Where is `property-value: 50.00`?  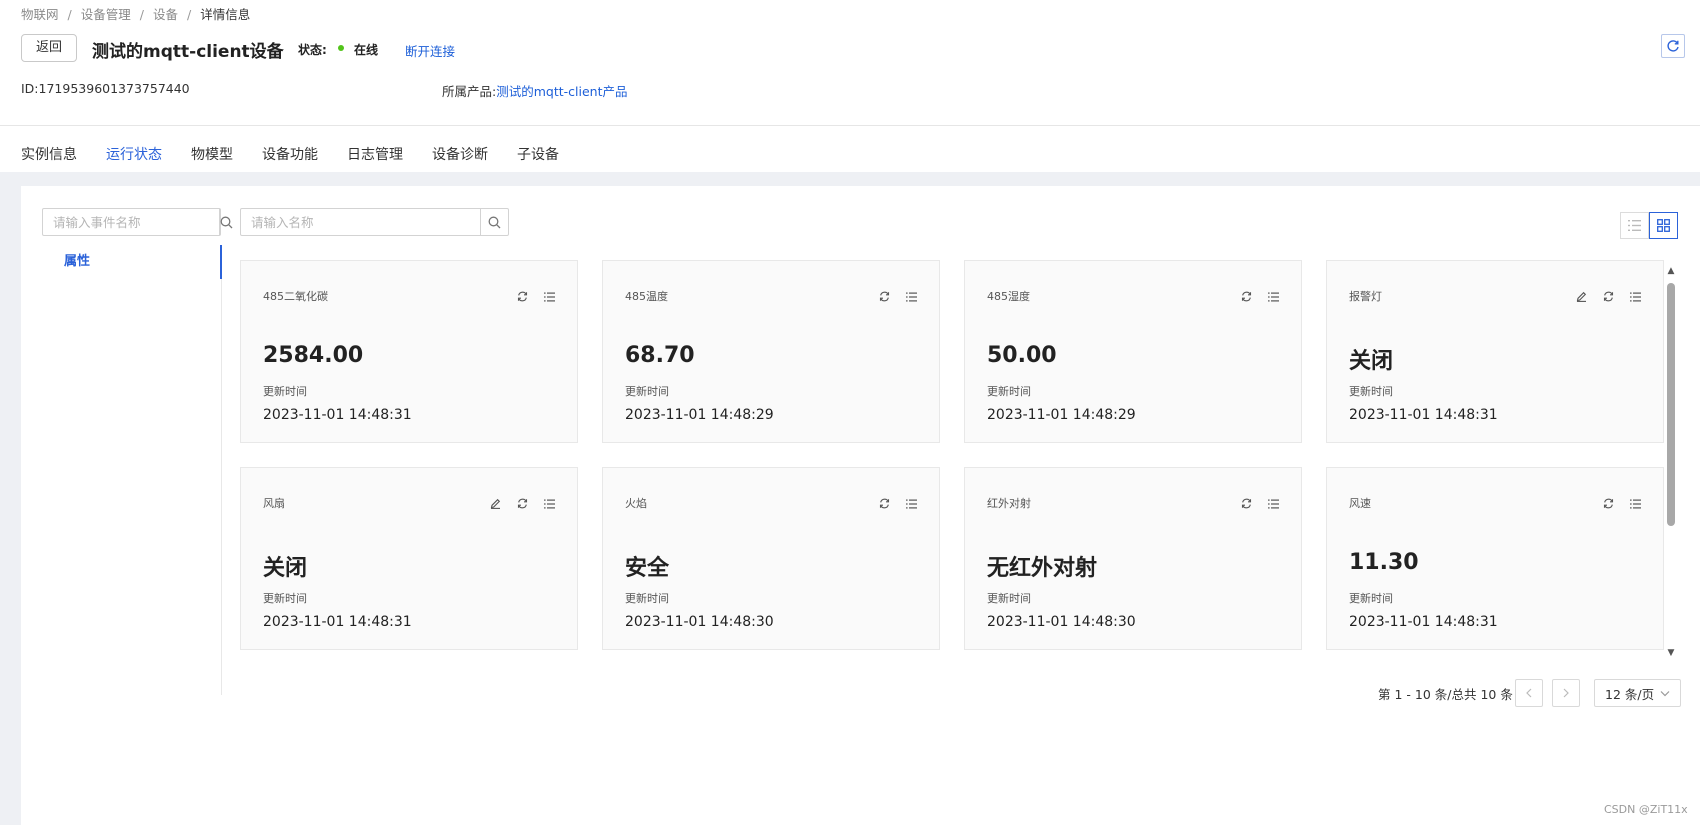
property-value: 50.00 is located at coordinates (1022, 355).